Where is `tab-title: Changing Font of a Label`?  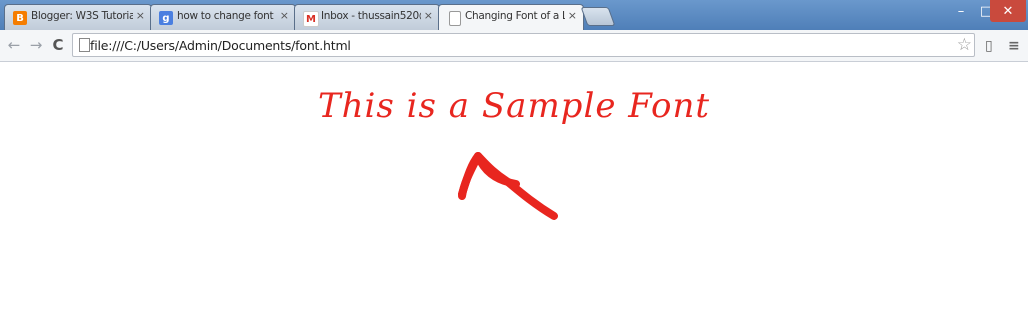
tab-title: Changing Font of a Label is located at coordinates (515, 16).